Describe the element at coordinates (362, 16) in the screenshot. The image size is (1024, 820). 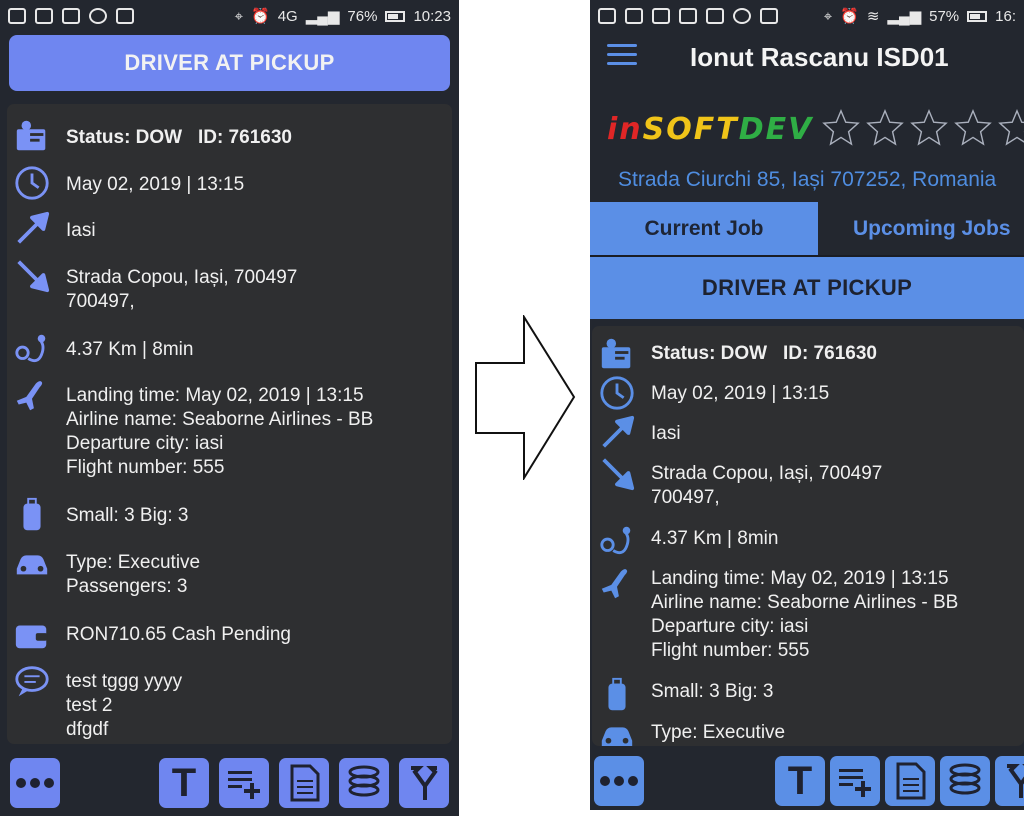
I see `battery-percent: 76%` at that location.